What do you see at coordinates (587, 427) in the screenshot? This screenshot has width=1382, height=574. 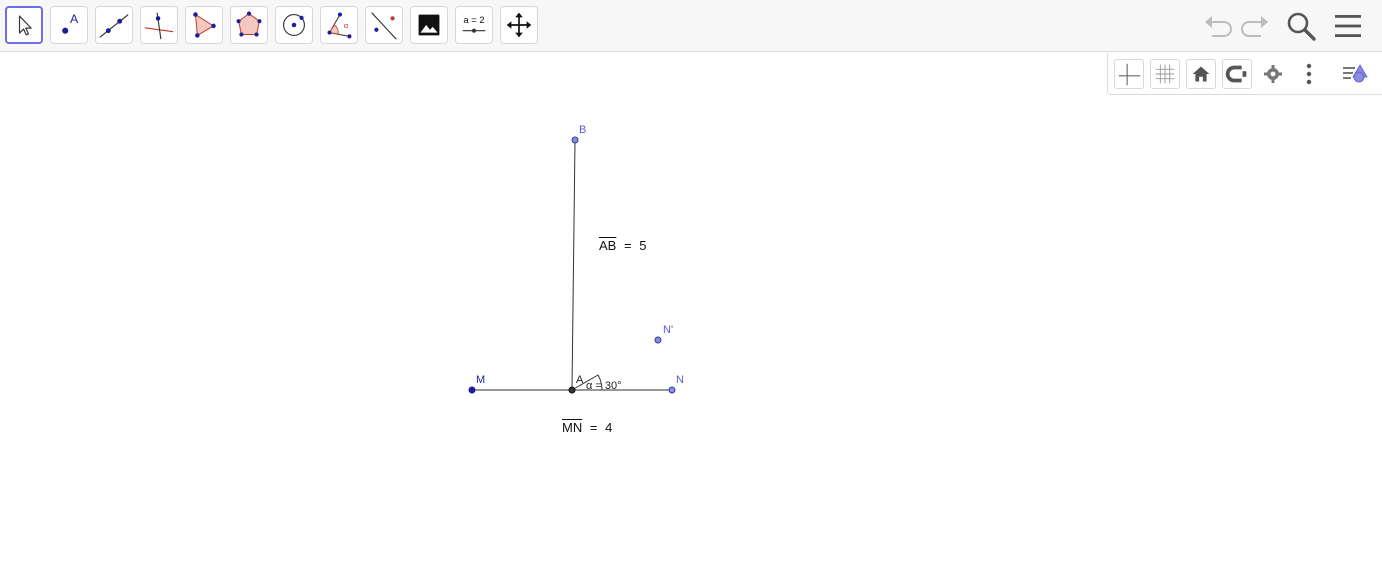 I see `measurement-mn: MN = 4` at bounding box center [587, 427].